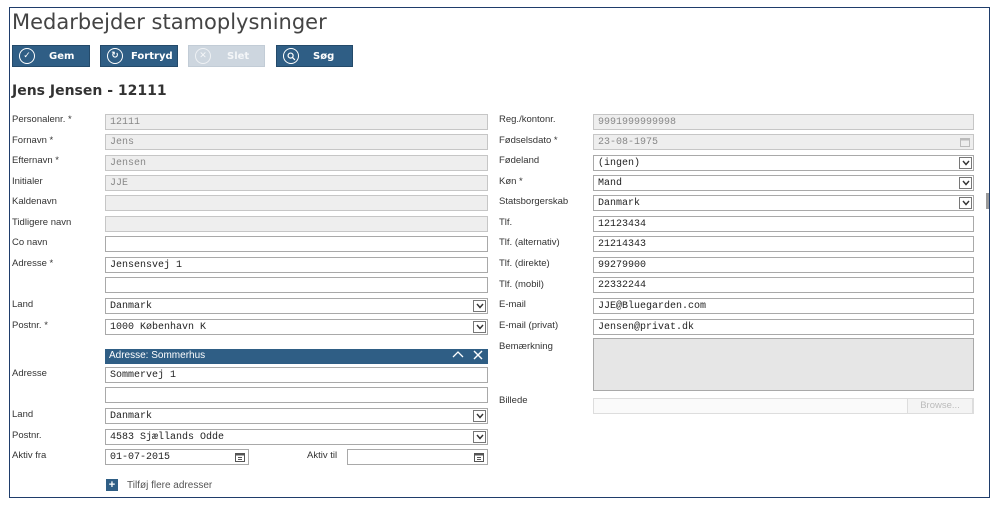 The width and height of the screenshot is (999, 508). Describe the element at coordinates (33, 263) in the screenshot. I see `adresse-label: Adresse *` at that location.